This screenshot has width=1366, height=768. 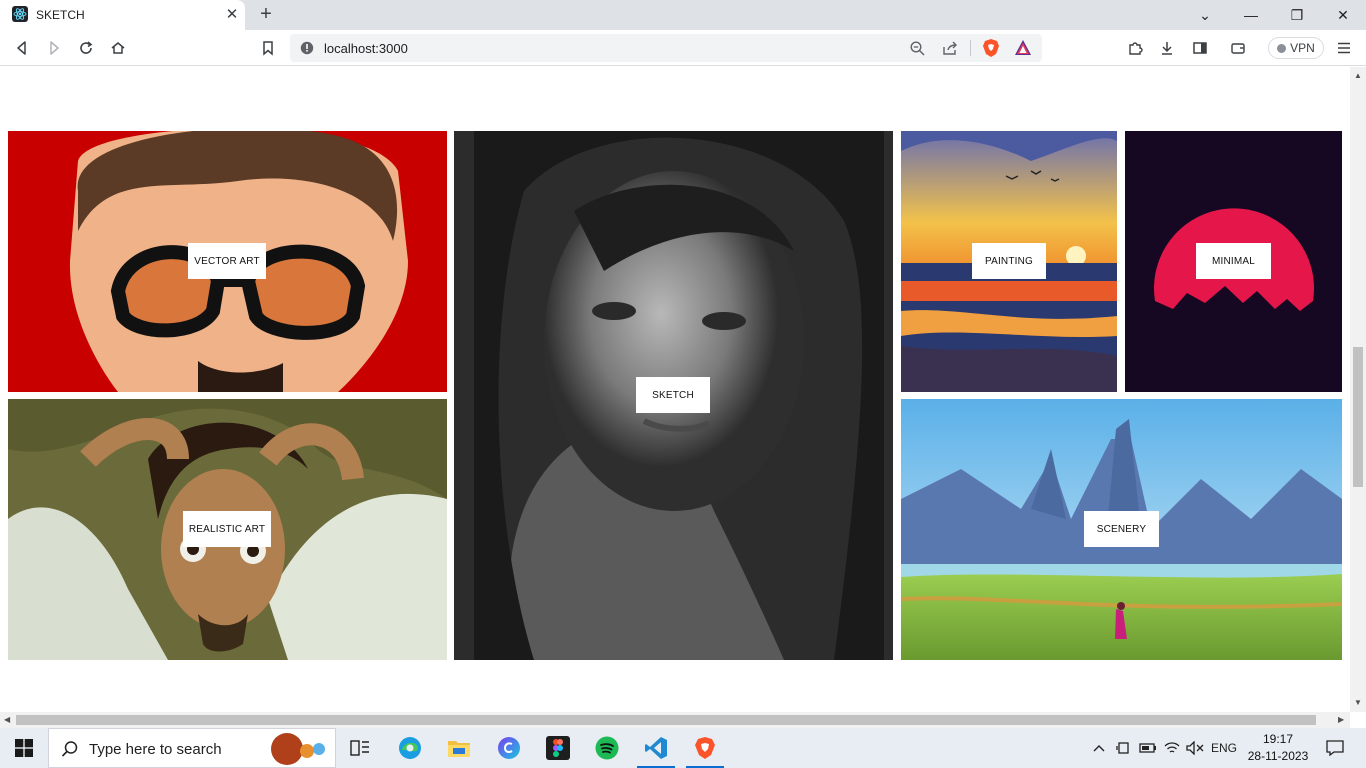 What do you see at coordinates (607, 748) in the screenshot?
I see `spotify-icon` at bounding box center [607, 748].